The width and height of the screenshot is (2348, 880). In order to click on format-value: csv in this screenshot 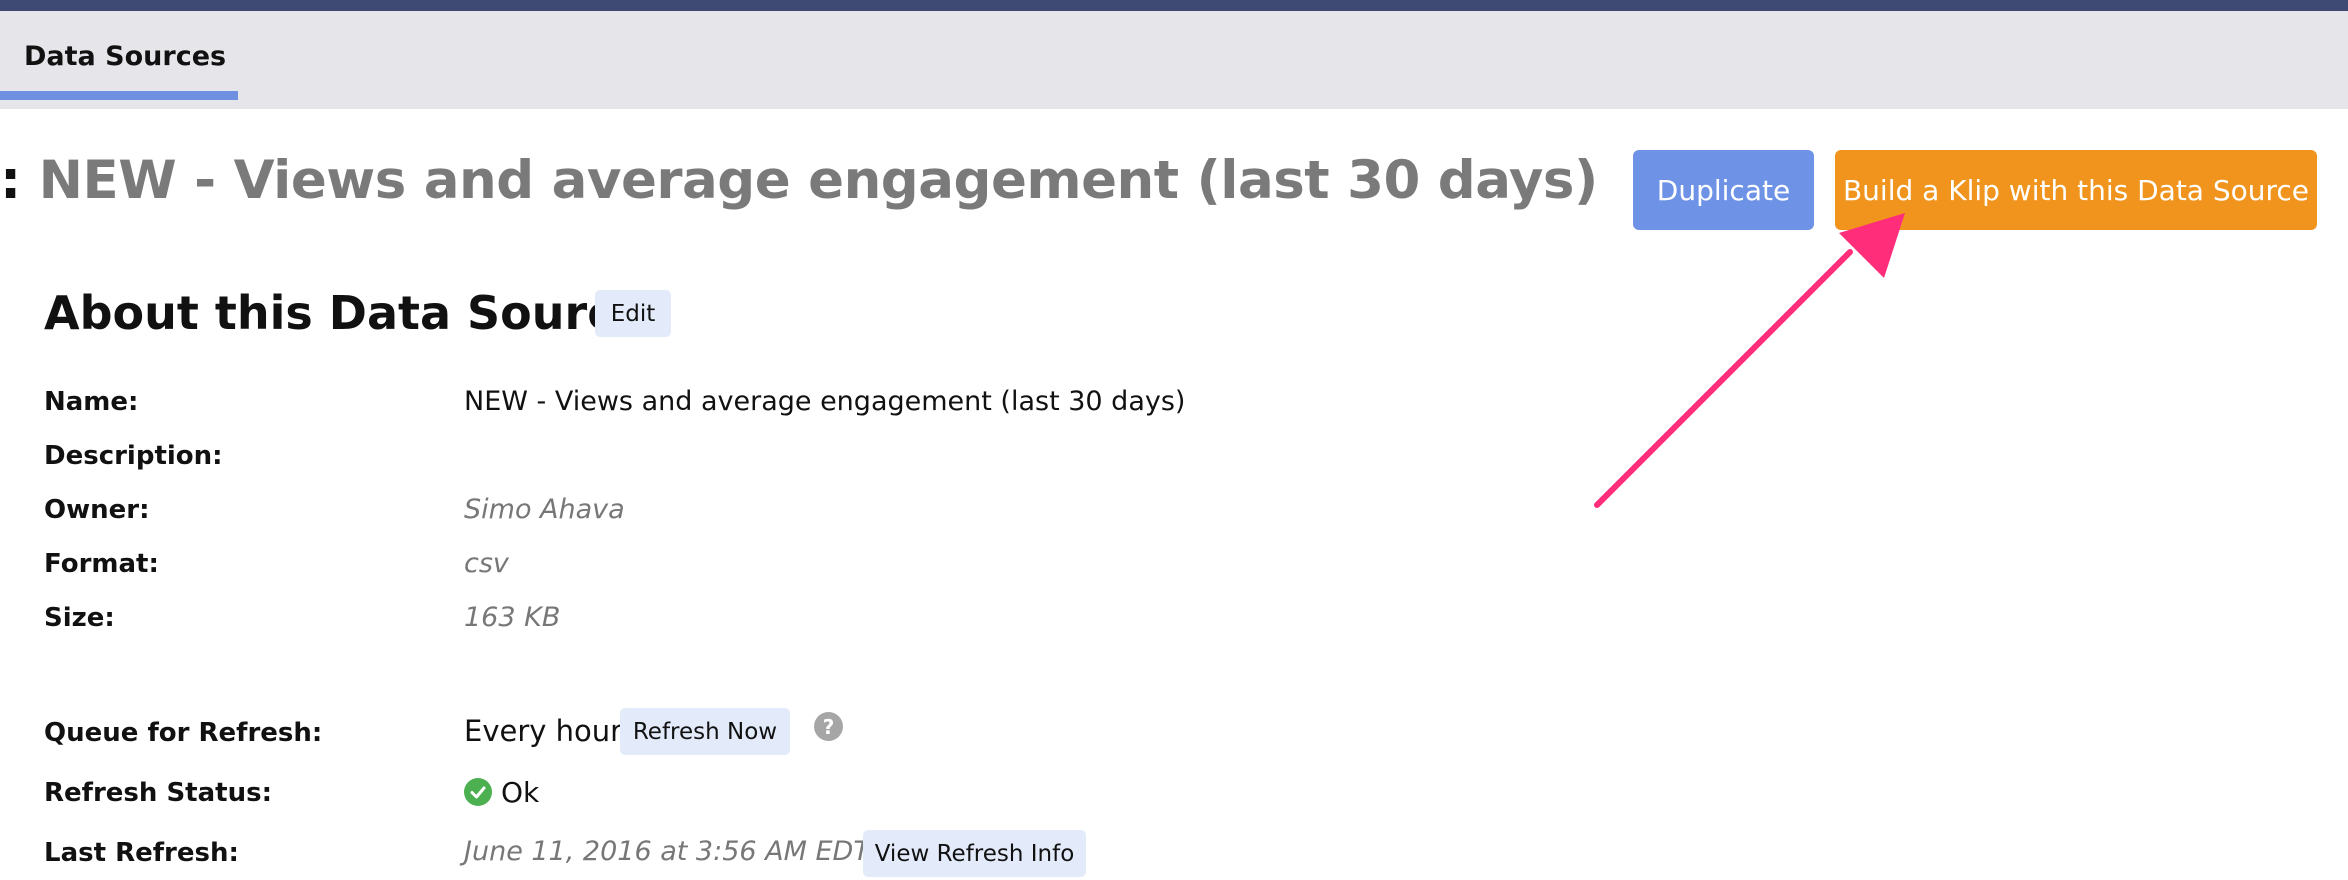, I will do `click(486, 563)`.